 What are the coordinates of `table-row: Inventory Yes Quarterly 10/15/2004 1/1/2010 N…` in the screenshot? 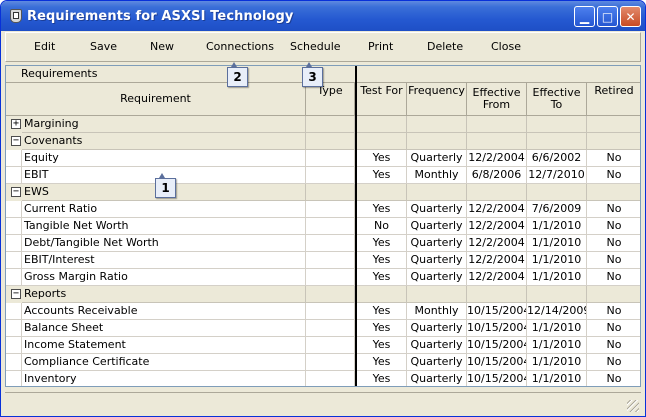 It's located at (323, 378).